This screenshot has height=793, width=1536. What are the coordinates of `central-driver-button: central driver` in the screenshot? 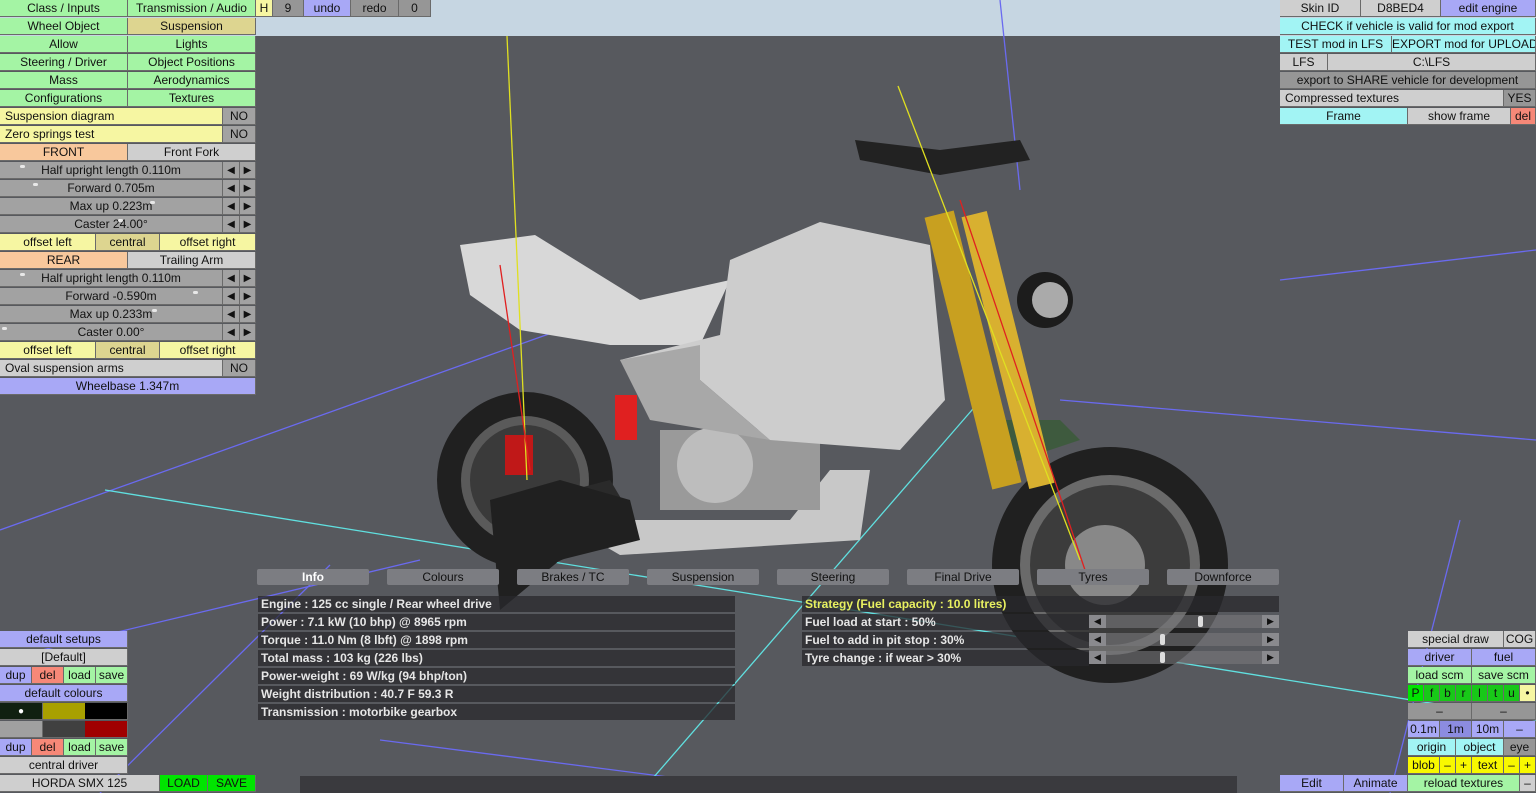 It's located at (64, 765).